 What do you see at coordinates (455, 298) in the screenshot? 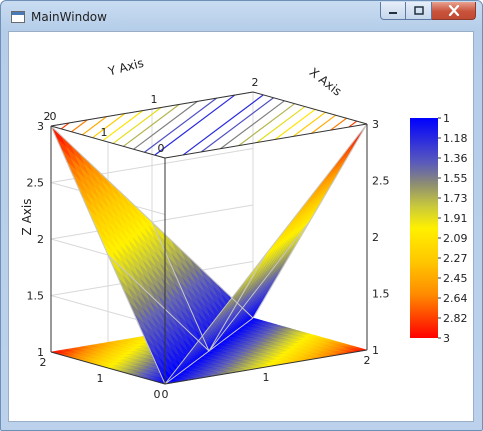
I see `colorbar-tick-label: 2.64` at bounding box center [455, 298].